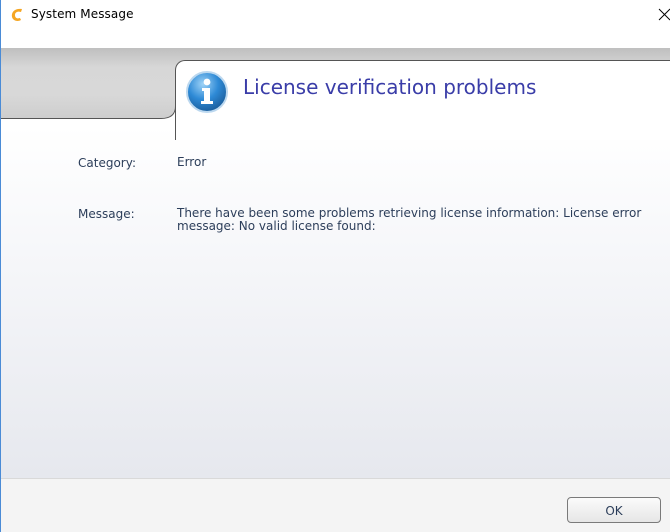 The image size is (670, 532). What do you see at coordinates (335, 15) in the screenshot?
I see `title-bar: System Message` at bounding box center [335, 15].